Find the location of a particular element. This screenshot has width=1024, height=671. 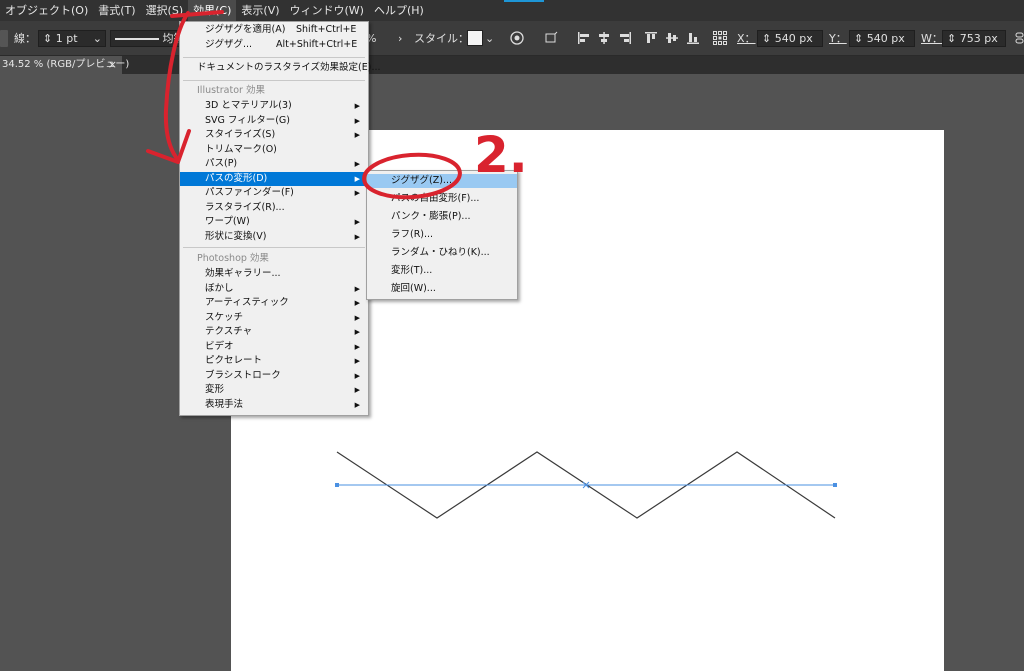

menu-item-warp: ワープ(W) ▶ is located at coordinates (274, 222).